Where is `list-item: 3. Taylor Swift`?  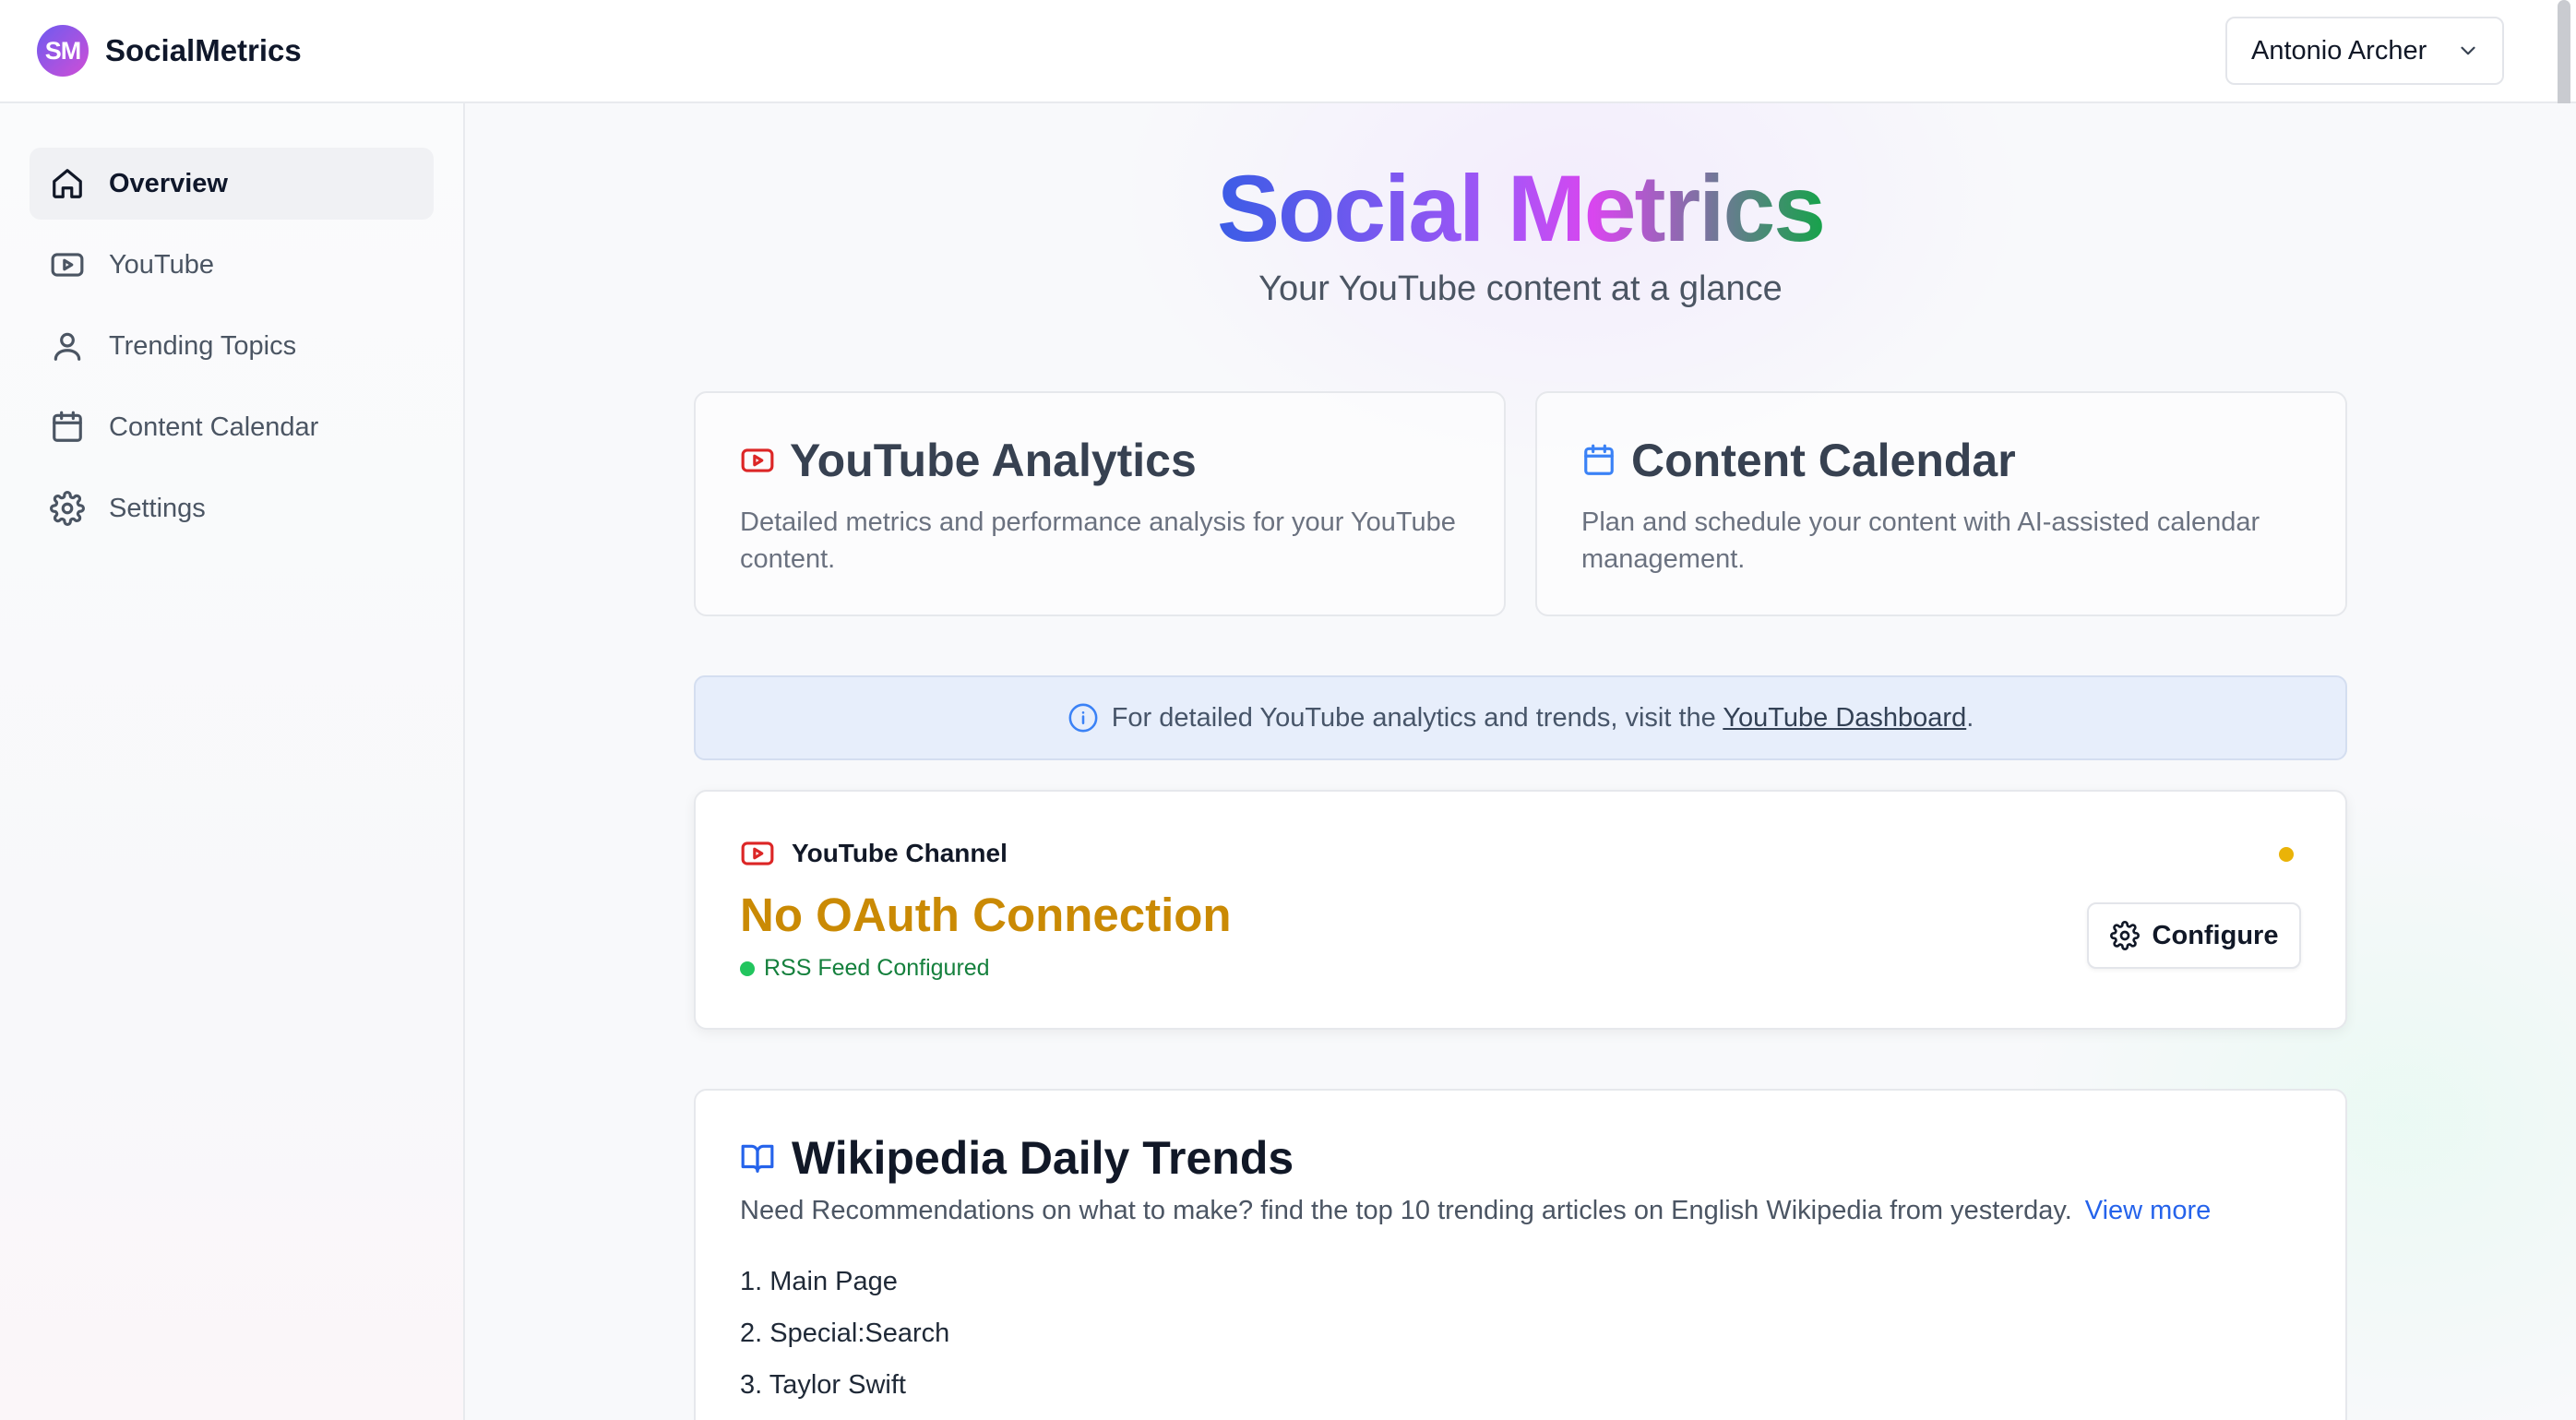 list-item: 3. Taylor Swift is located at coordinates (1521, 1392).